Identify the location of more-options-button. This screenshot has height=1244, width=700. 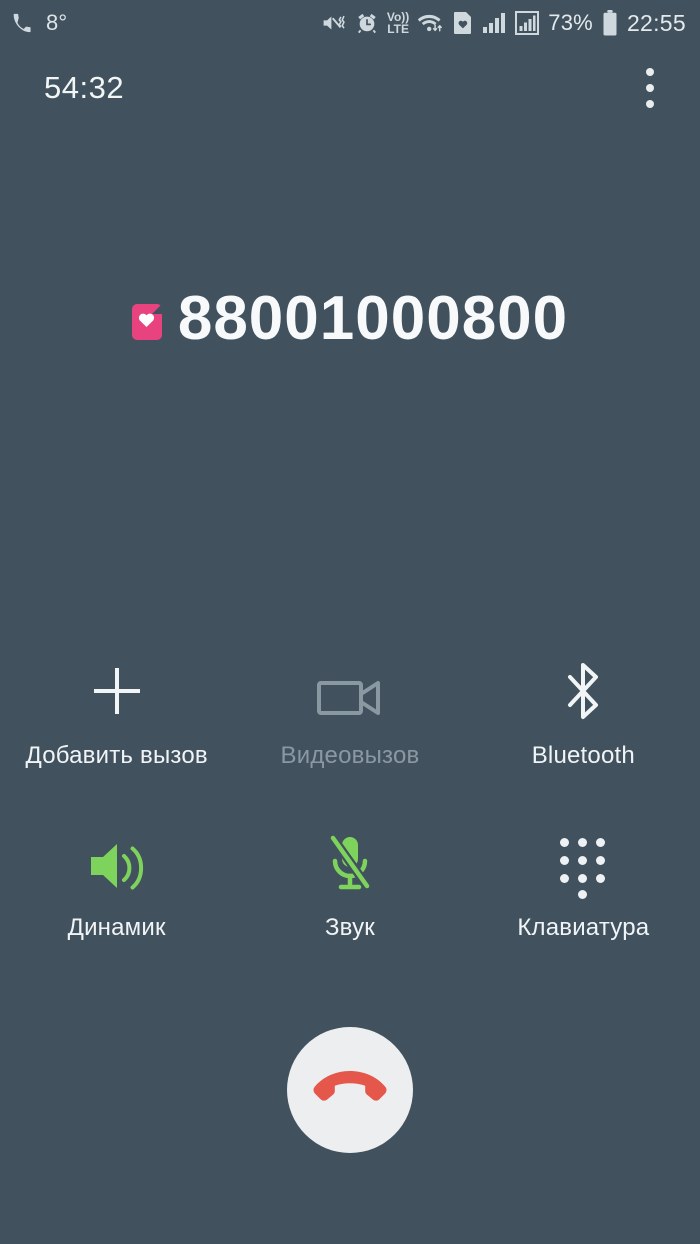
(650, 88).